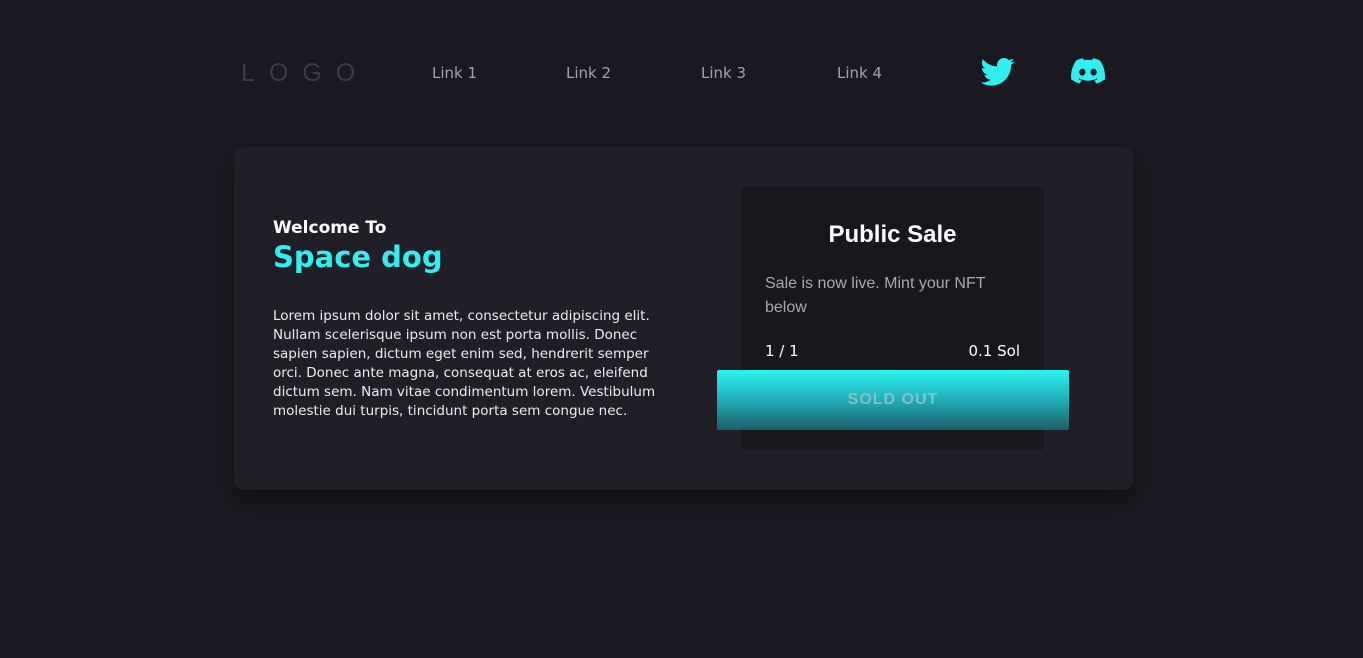 This screenshot has height=658, width=1363. I want to click on nav-link-2: Link 2, so click(588, 73).